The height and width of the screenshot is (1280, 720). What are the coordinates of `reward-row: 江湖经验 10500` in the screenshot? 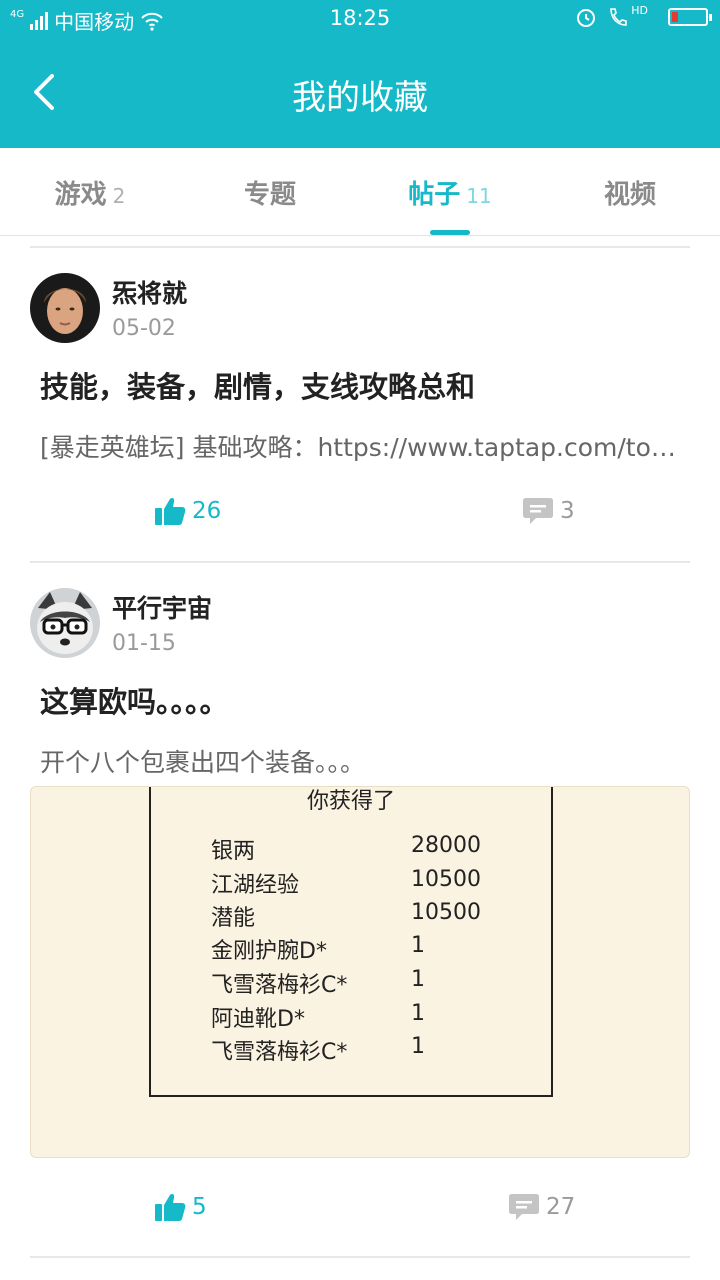 It's located at (361, 882).